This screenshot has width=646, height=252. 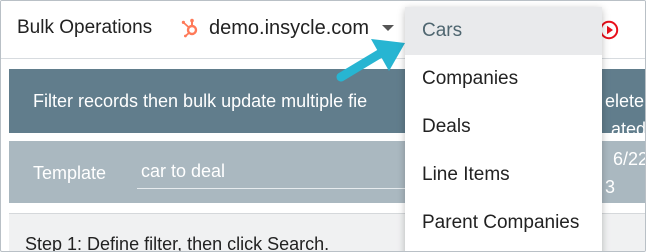 I want to click on template-input, so click(x=282, y=172).